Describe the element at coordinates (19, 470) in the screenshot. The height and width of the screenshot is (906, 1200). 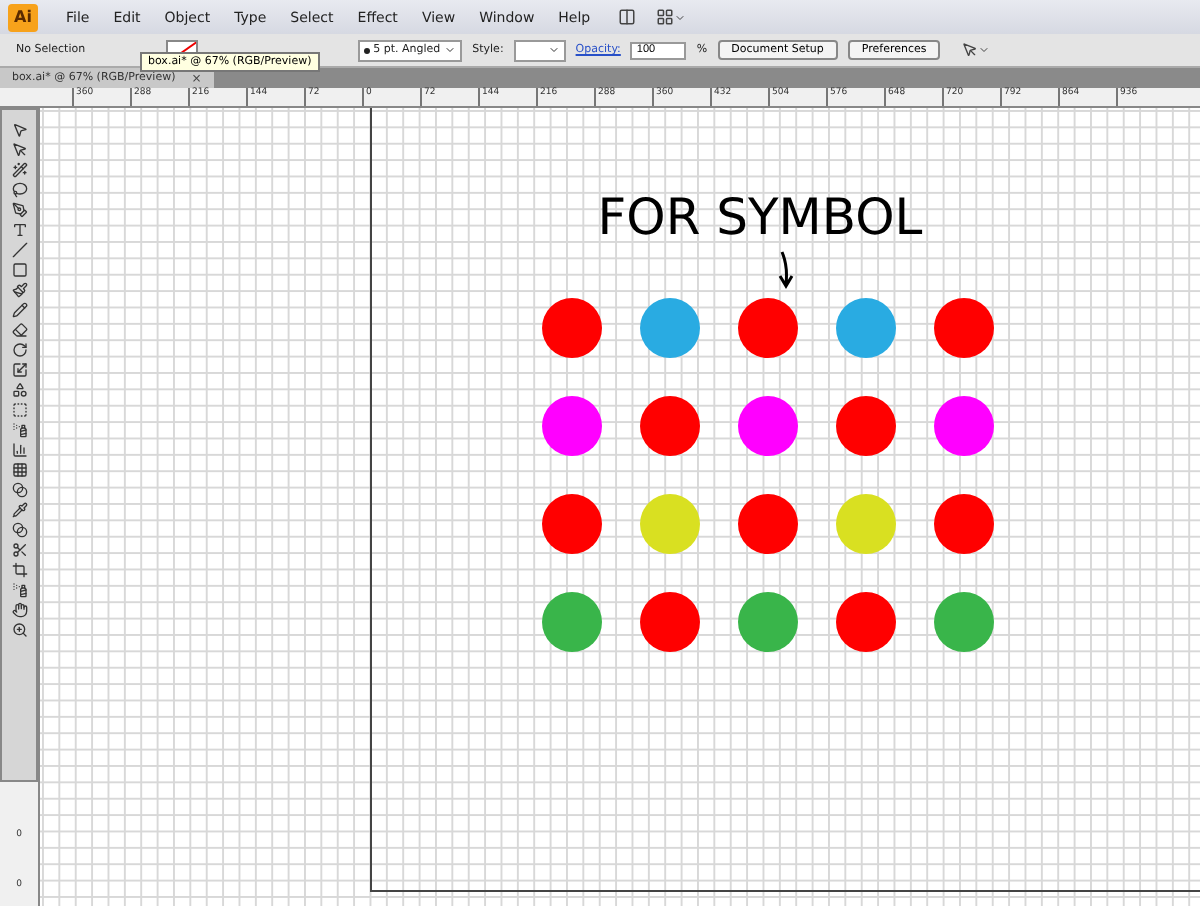
I see `mesh-icon` at that location.